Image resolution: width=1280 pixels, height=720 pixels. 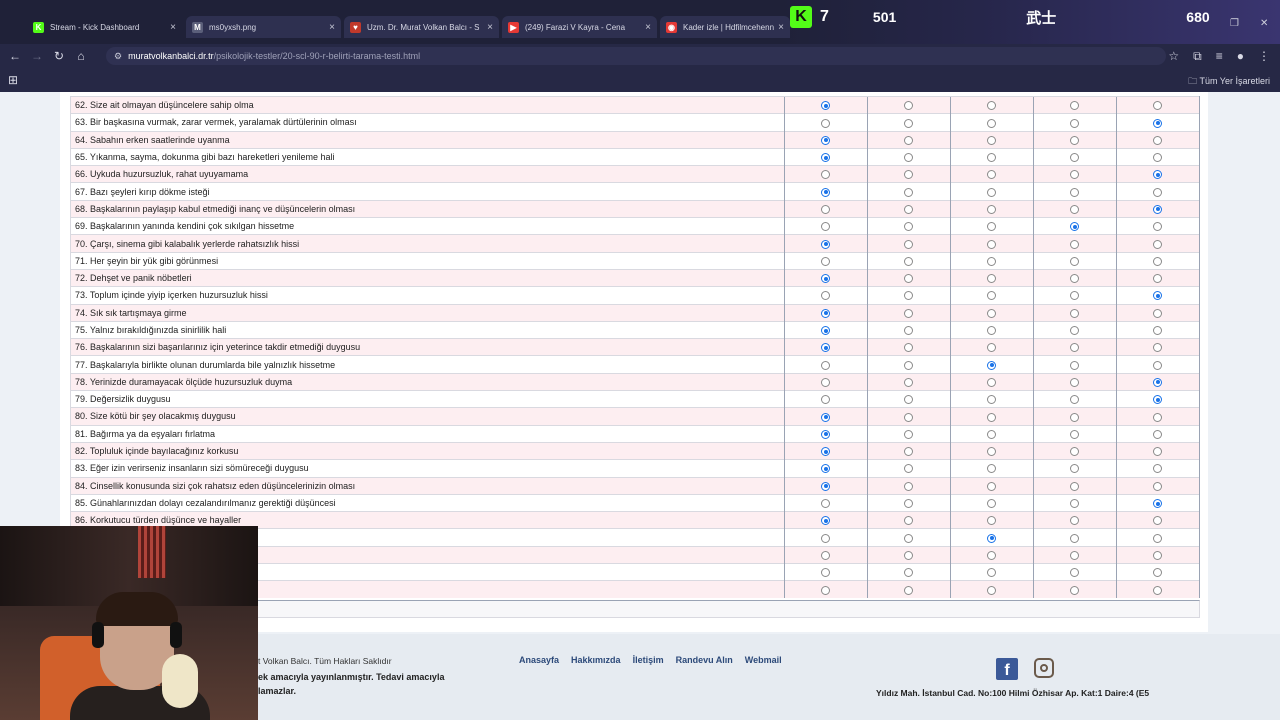 What do you see at coordinates (104, 27) in the screenshot?
I see `browser-tab: K Stream - Kick Dashboard ×` at bounding box center [104, 27].